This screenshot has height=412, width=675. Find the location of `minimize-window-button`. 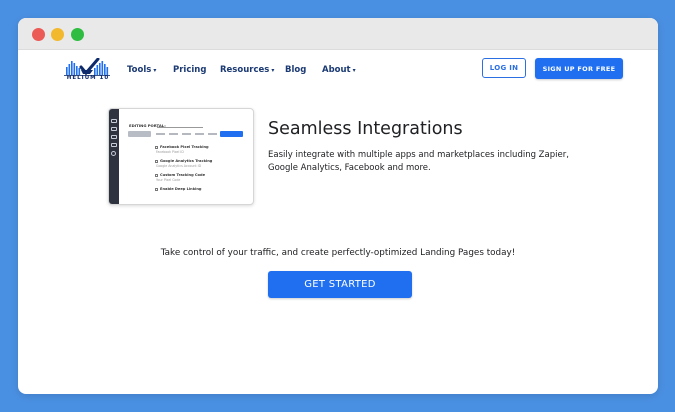

minimize-window-button is located at coordinates (57, 34).